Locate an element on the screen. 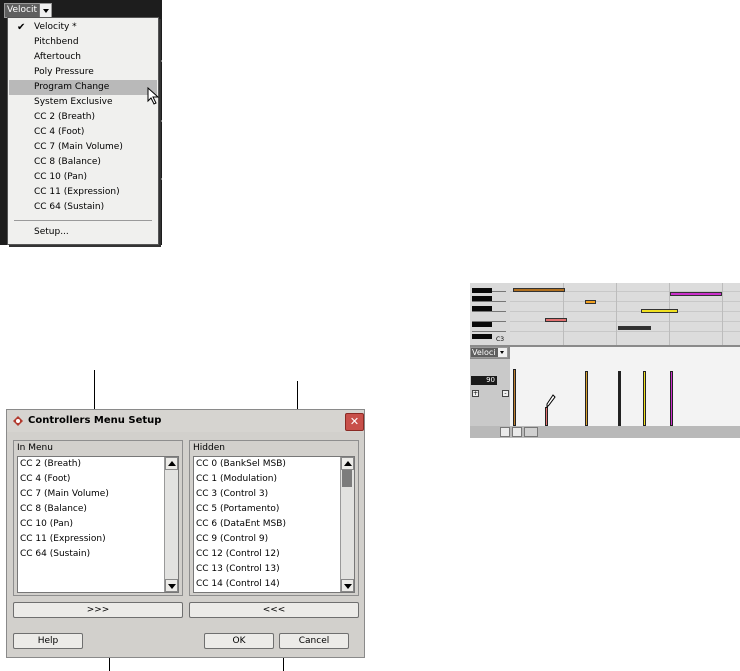 This screenshot has width=740, height=671. menu-item-cc8: CC 8 (Balance) is located at coordinates (83, 162).